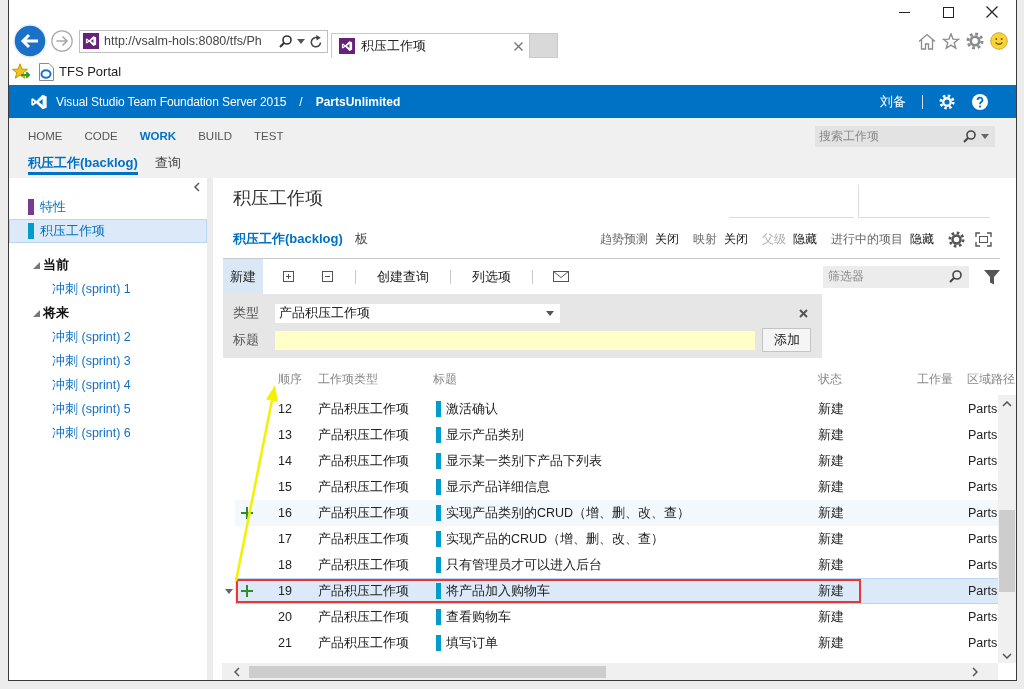  Describe the element at coordinates (622, 379) in the screenshot. I see `column-header: 标题` at that location.